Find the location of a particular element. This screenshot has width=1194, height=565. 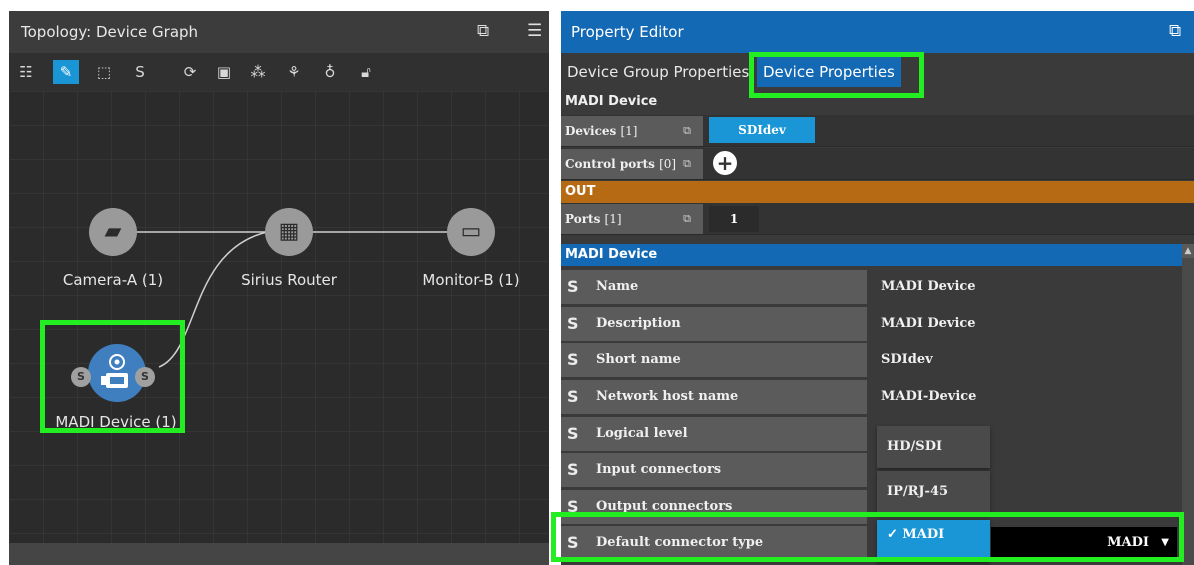

property-row-short-name: S Short name SDIdev is located at coordinates (877, 360).